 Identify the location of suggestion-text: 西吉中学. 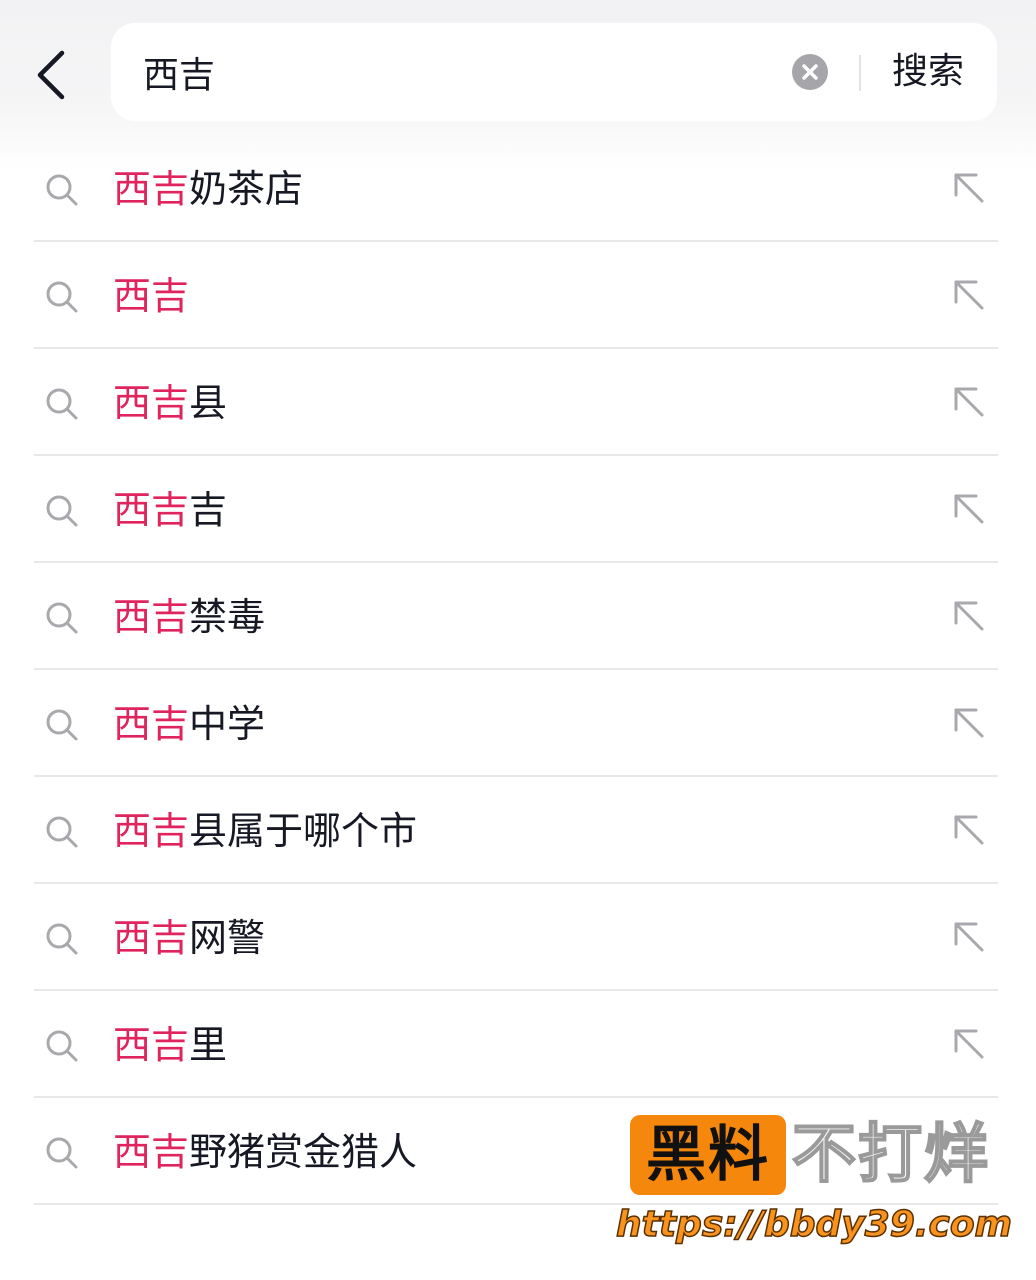
(189, 724).